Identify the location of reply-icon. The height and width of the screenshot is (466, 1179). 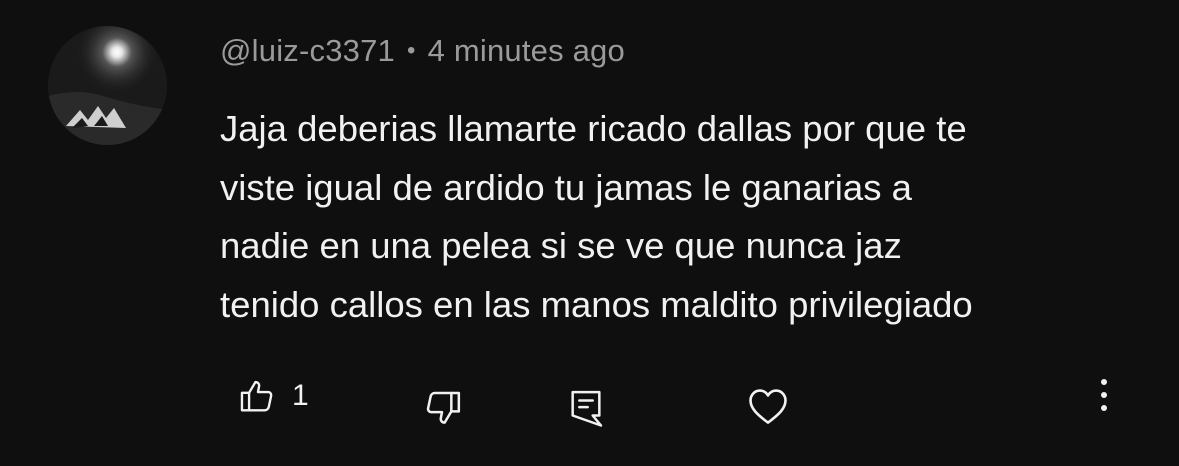
(586, 408).